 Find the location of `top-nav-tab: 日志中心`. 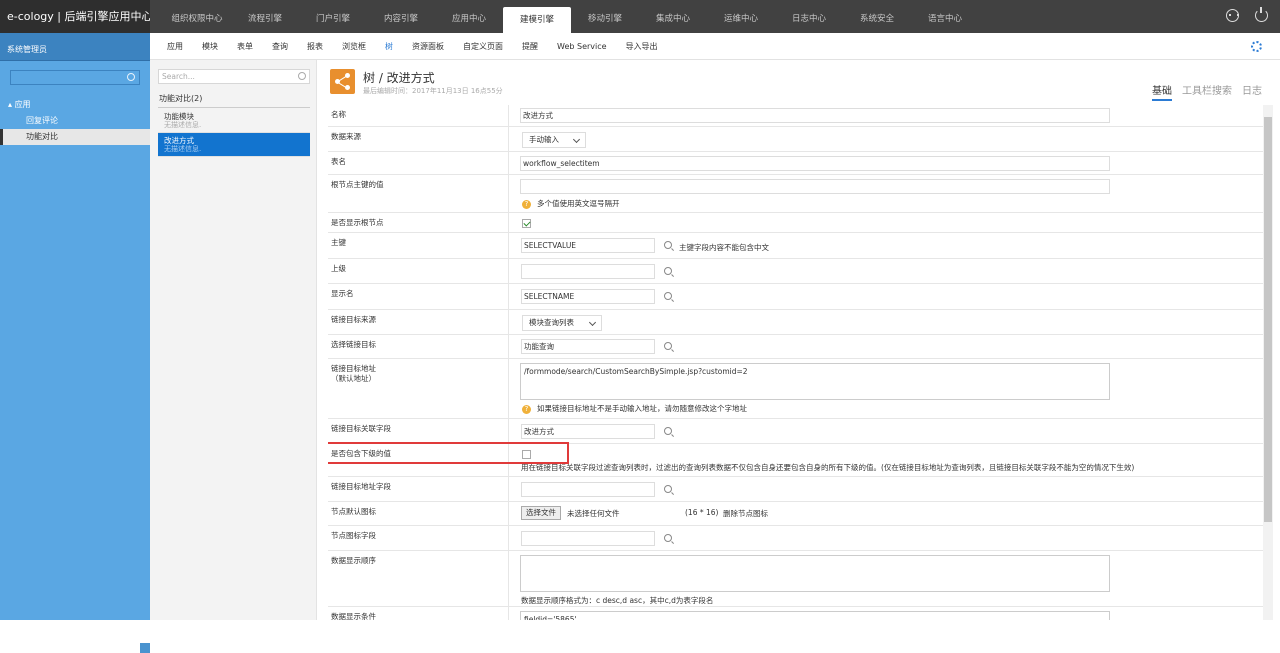

top-nav-tab: 日志中心 is located at coordinates (809, 16).